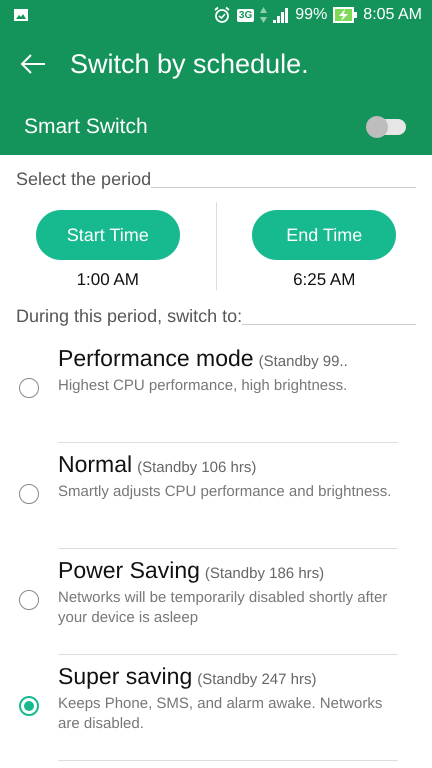 The width and height of the screenshot is (432, 768). I want to click on screen-title: Switch by schedule., so click(189, 64).